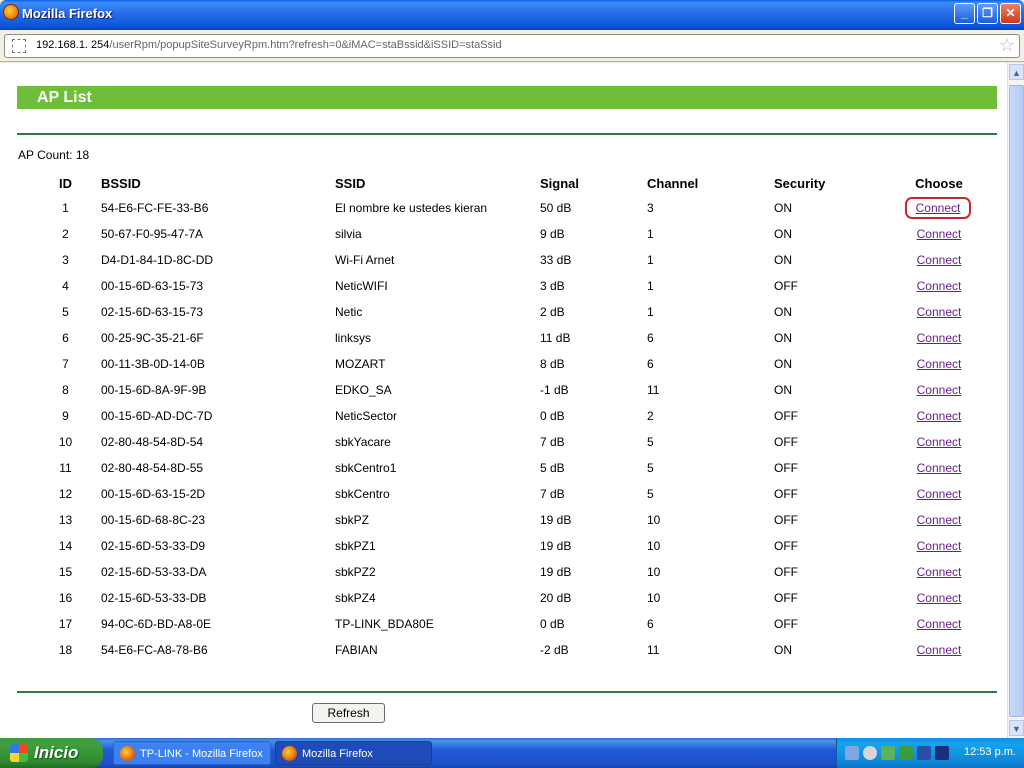  I want to click on cell-channel: 1, so click(650, 260).